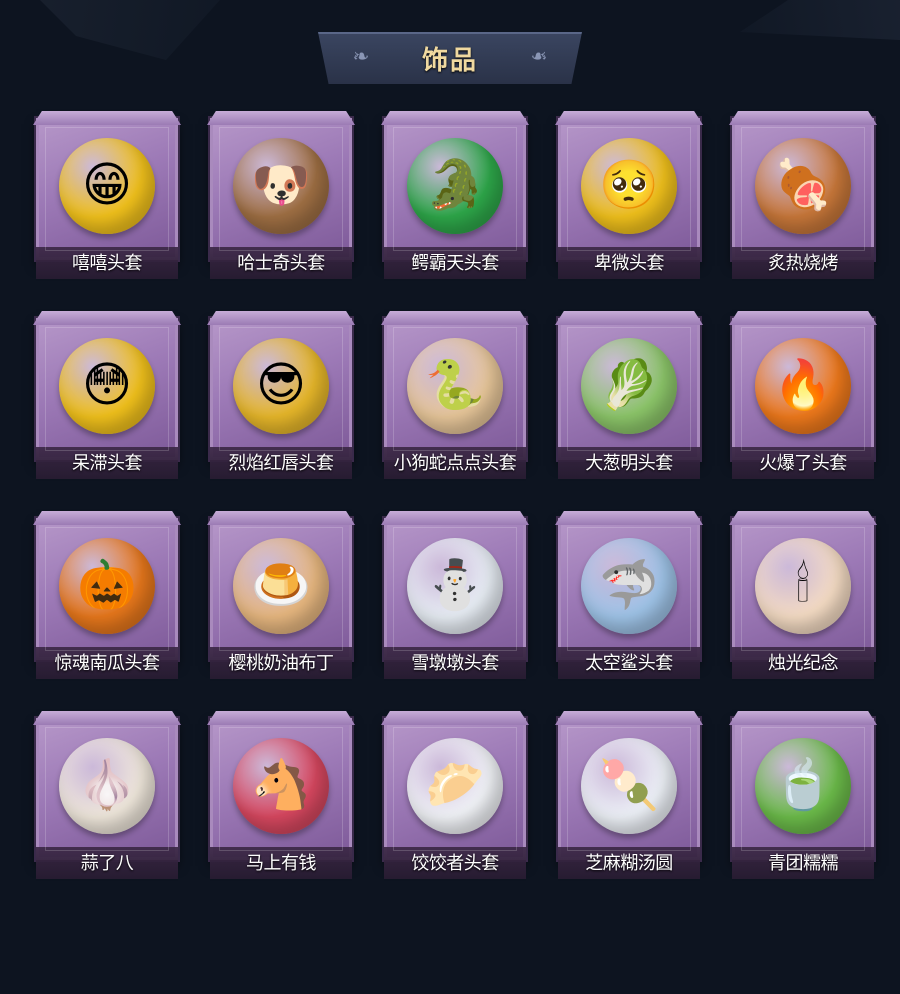  I want to click on accessory-card: 🥟 饺饺者头套, so click(455, 798).